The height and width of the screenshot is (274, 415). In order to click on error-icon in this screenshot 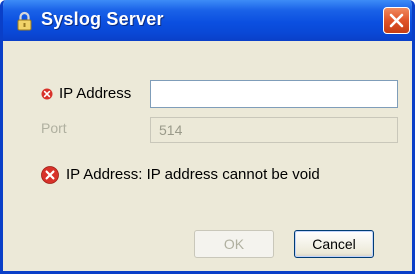, I will do `click(50, 175)`.